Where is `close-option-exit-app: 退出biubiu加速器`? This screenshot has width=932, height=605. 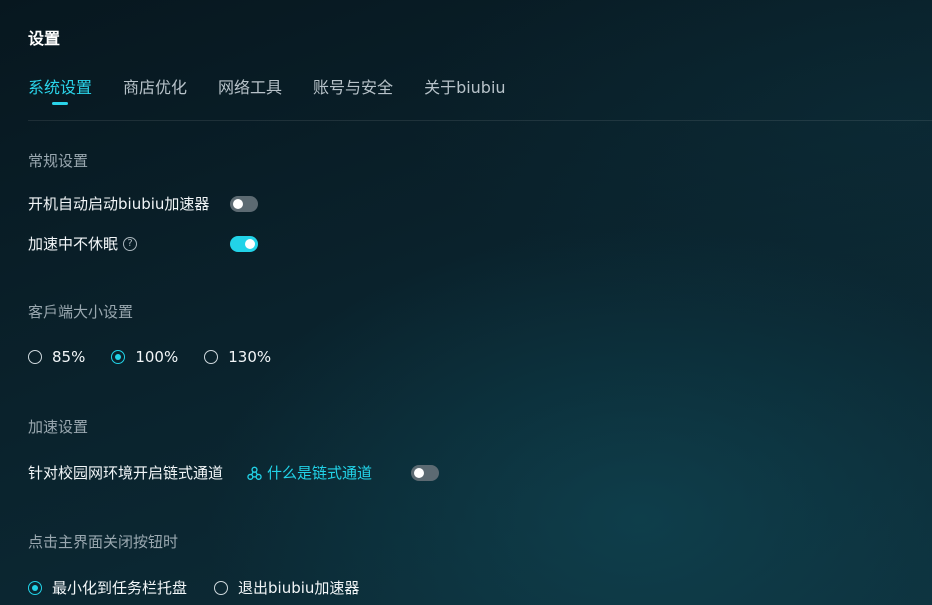
close-option-exit-app: 退出biubiu加速器 is located at coordinates (286, 588).